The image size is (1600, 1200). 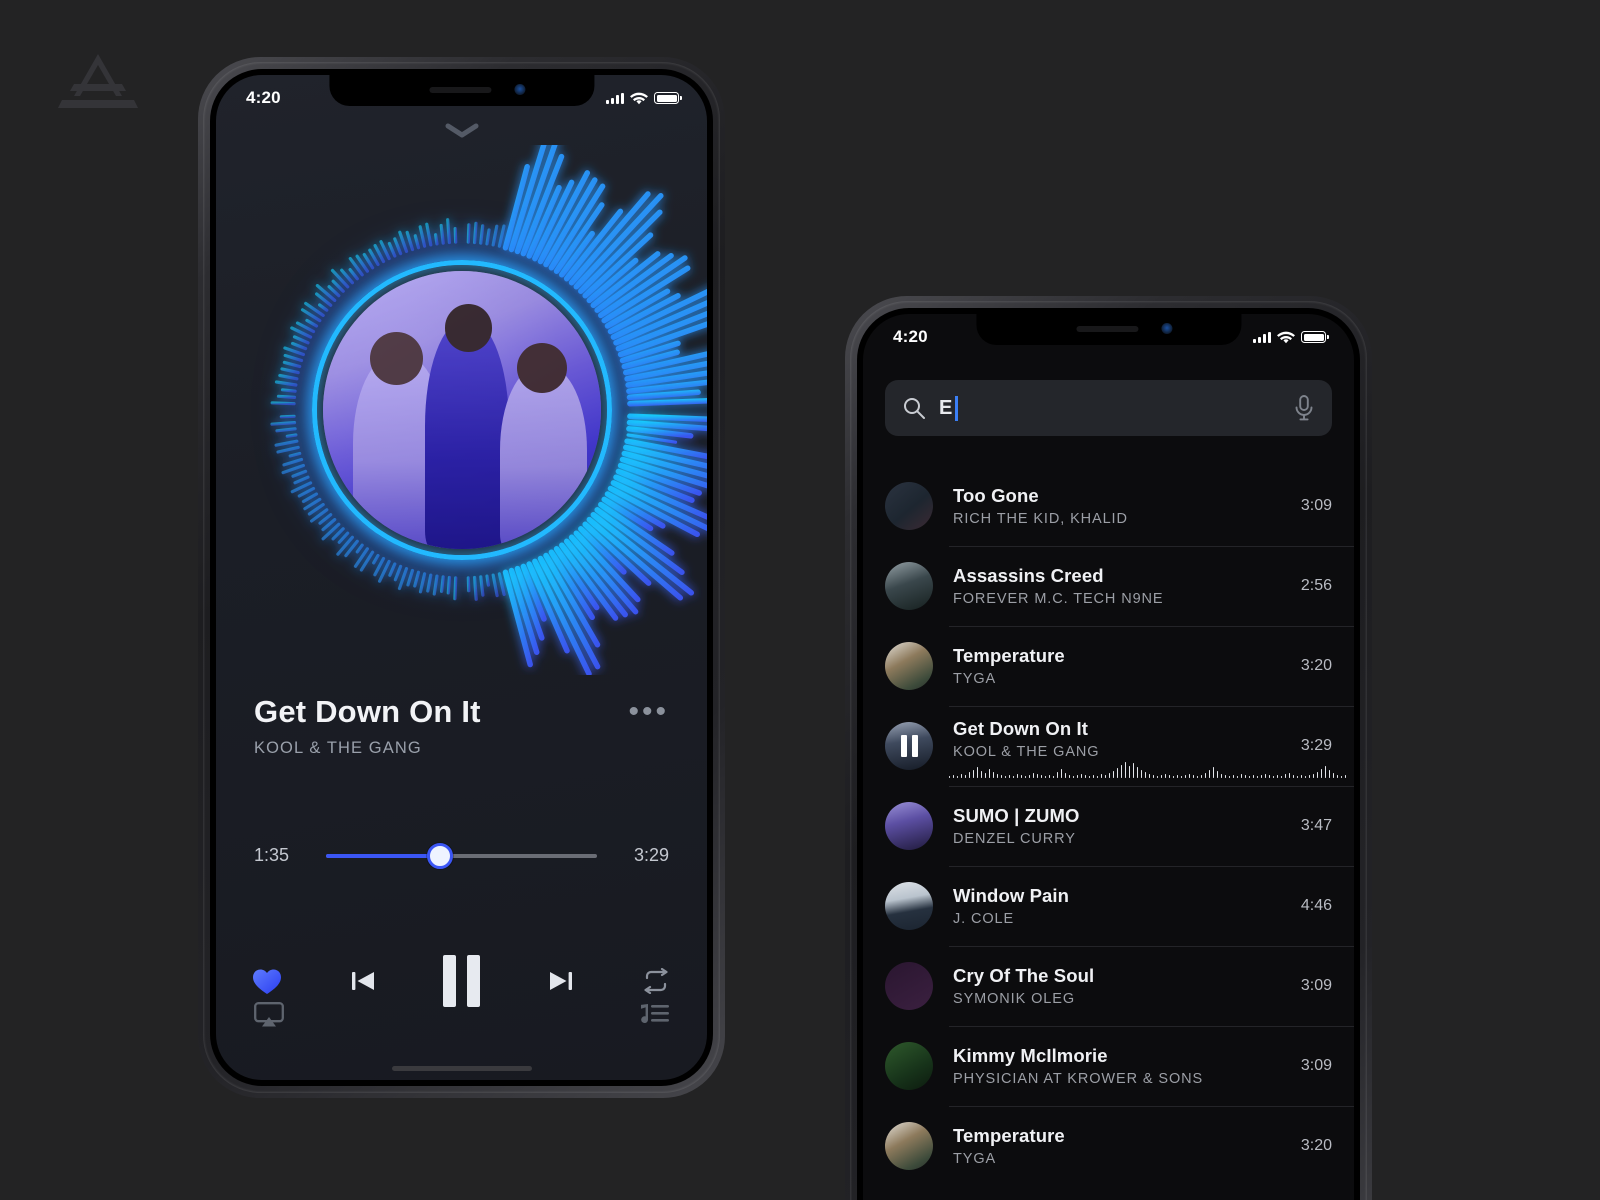 I want to click on album-cover-art, so click(x=461, y=410).